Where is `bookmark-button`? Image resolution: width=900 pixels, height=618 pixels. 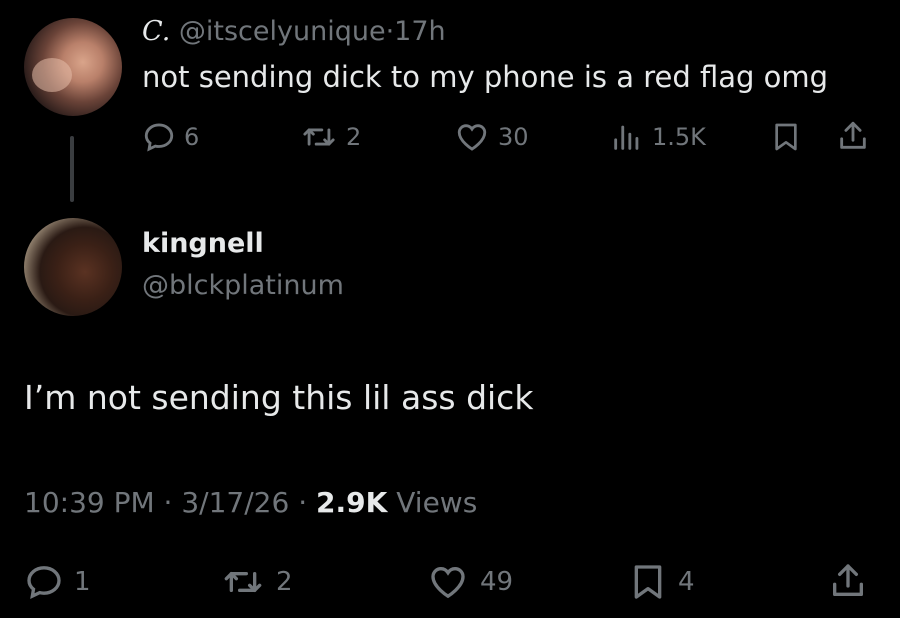 bookmark-button is located at coordinates (786, 137).